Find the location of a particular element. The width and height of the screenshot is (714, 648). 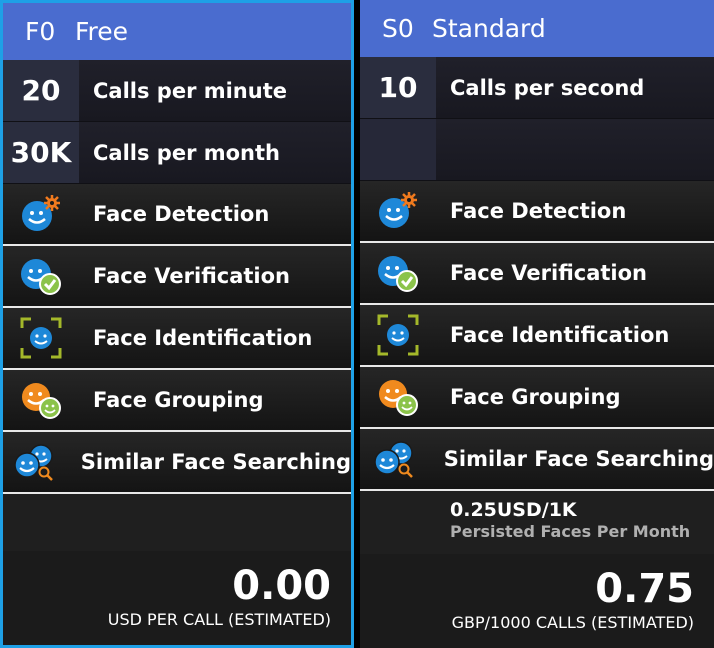

quota-row: 30K Calls per month is located at coordinates (177, 153).